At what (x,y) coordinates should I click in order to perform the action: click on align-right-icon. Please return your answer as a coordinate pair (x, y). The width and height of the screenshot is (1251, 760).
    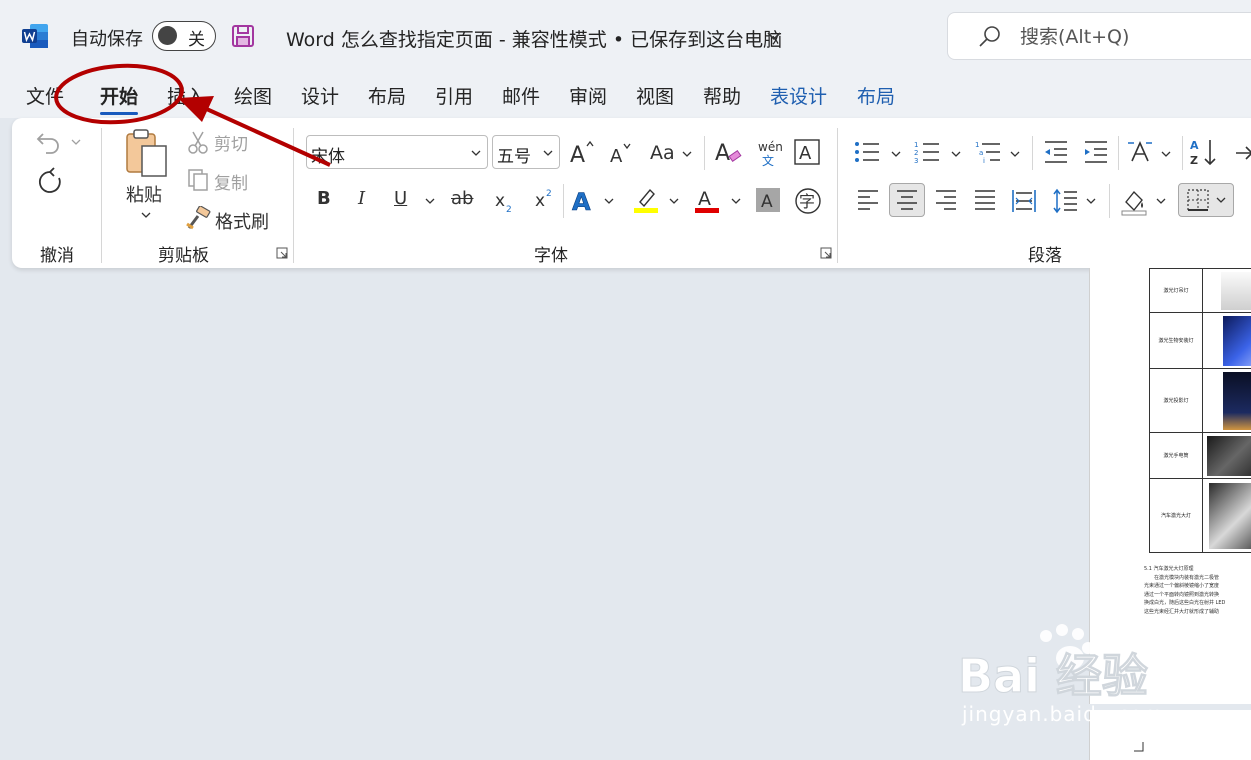
    Looking at the image, I should click on (946, 200).